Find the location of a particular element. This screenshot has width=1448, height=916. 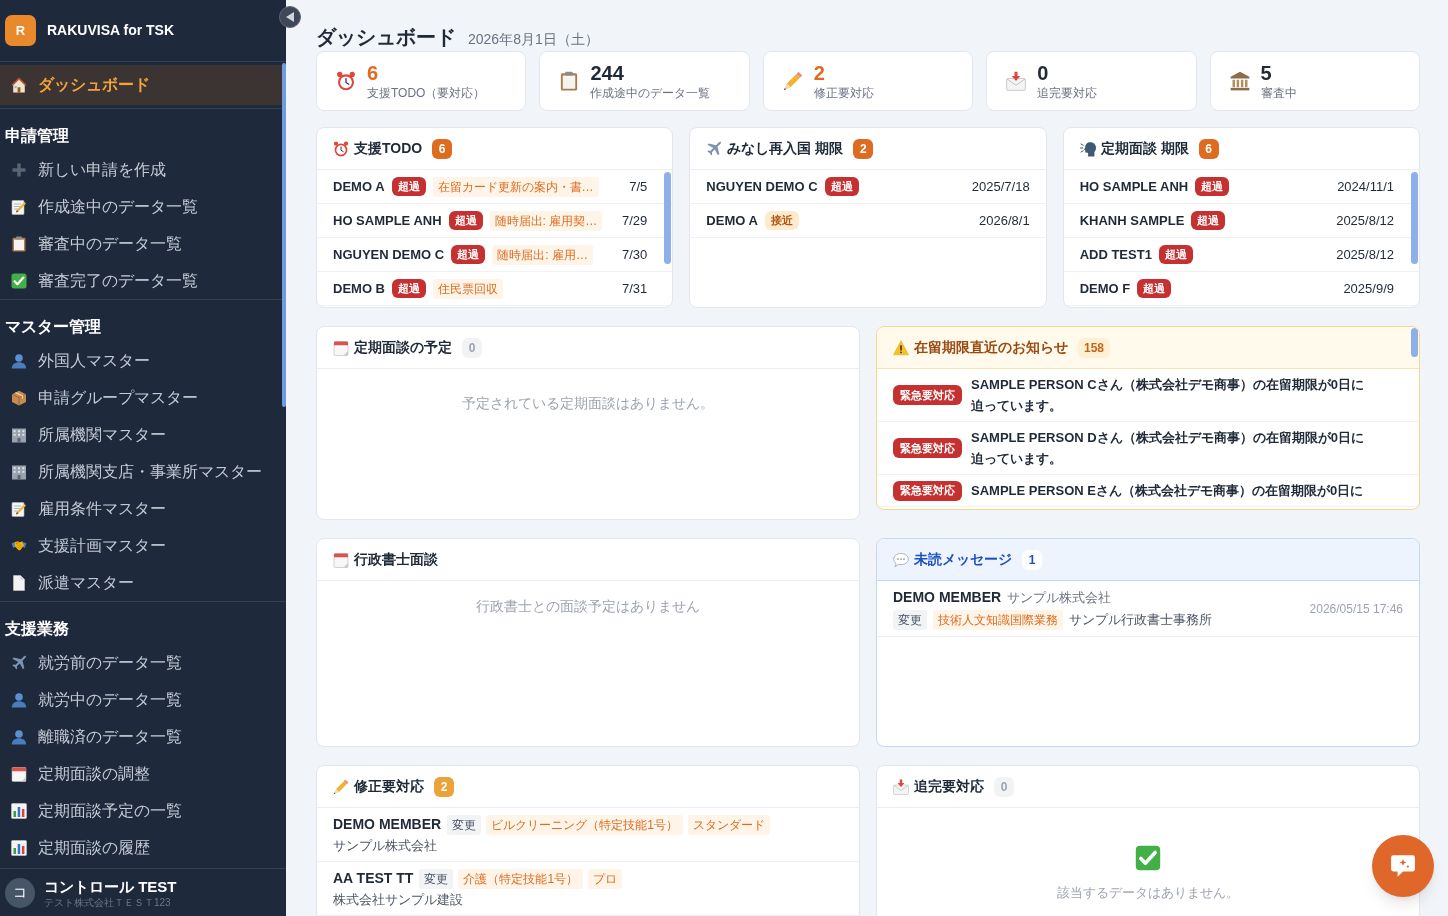

user-avatar: コ is located at coordinates (20, 892).